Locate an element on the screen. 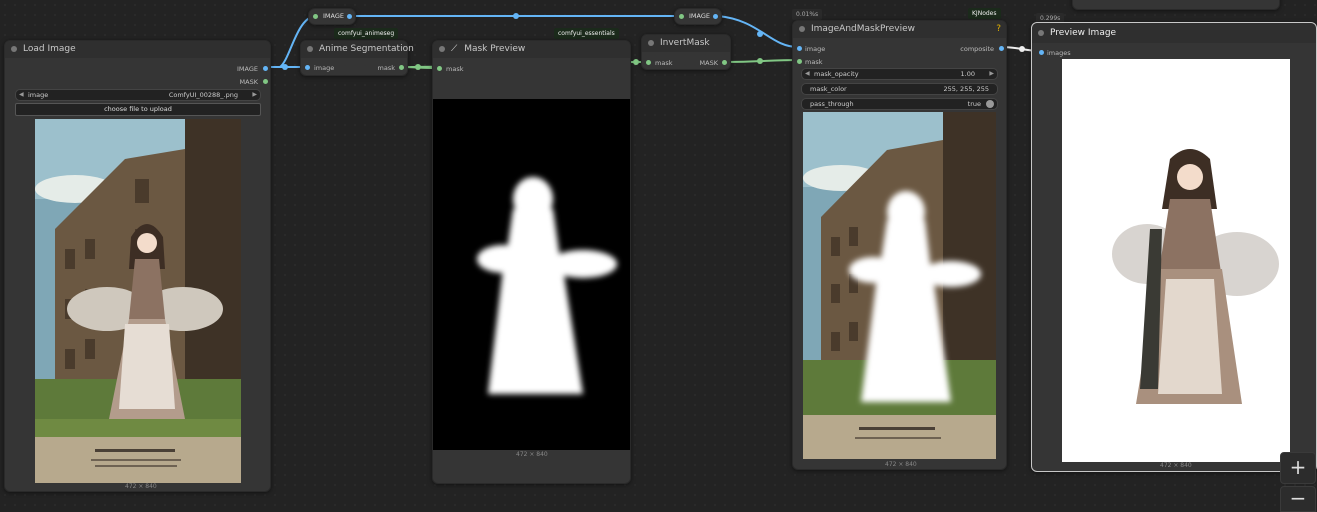  execution-time-badge: 0.01%s is located at coordinates (807, 14).